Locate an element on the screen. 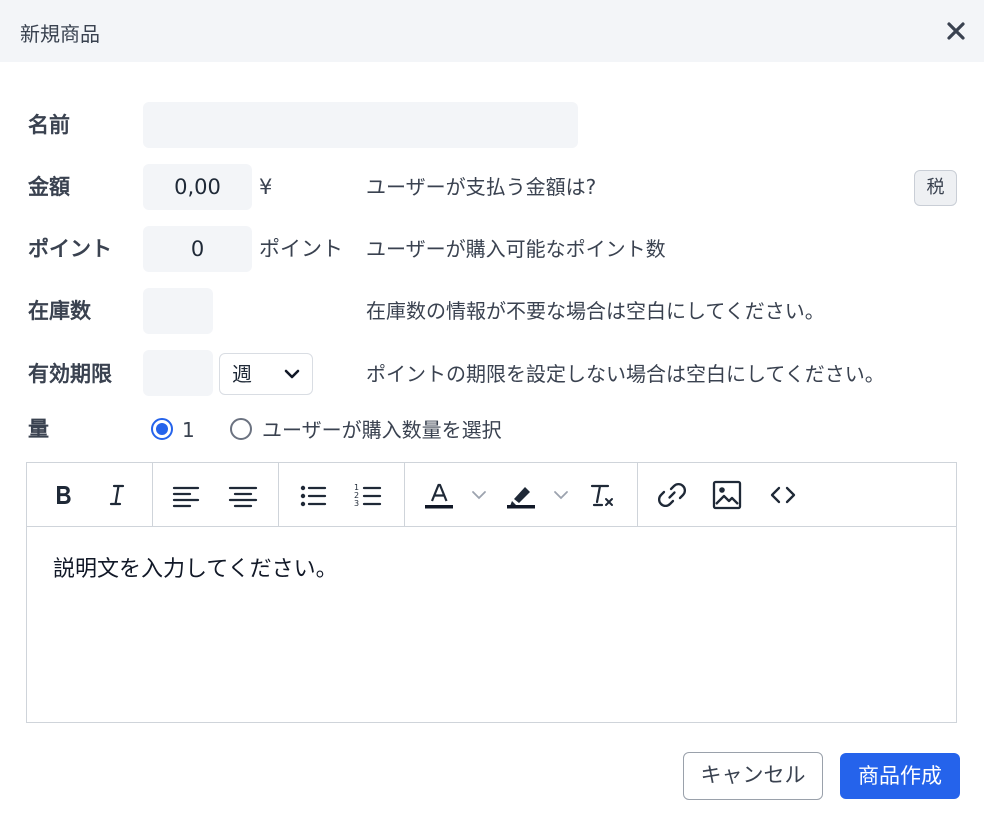 The width and height of the screenshot is (984, 833). price-label: 金額 is located at coordinates (49, 187).